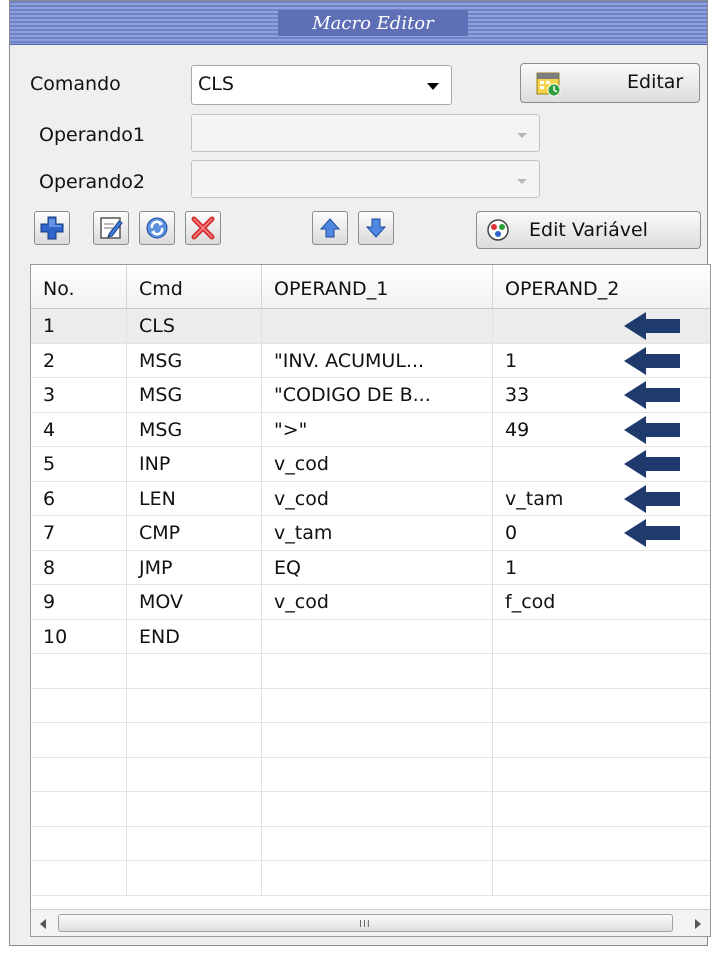 The image size is (713, 955). What do you see at coordinates (194, 464) in the screenshot?
I see `cell-cmd: INP` at bounding box center [194, 464].